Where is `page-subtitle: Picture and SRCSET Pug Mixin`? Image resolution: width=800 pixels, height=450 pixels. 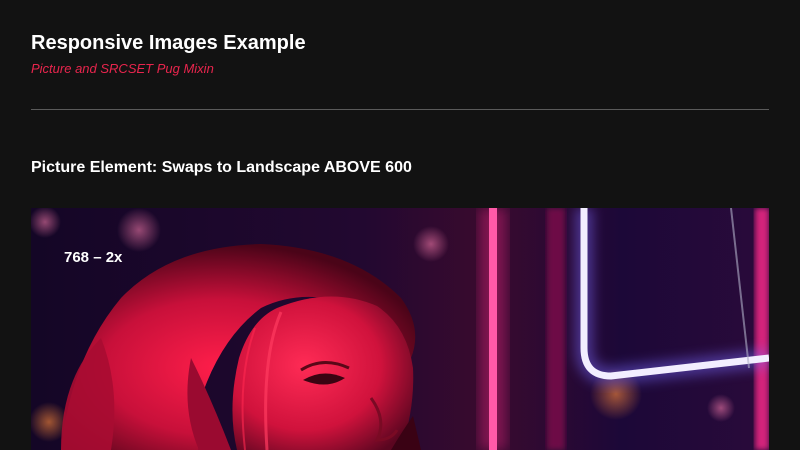
page-subtitle: Picture and SRCSET Pug Mixin is located at coordinates (122, 68).